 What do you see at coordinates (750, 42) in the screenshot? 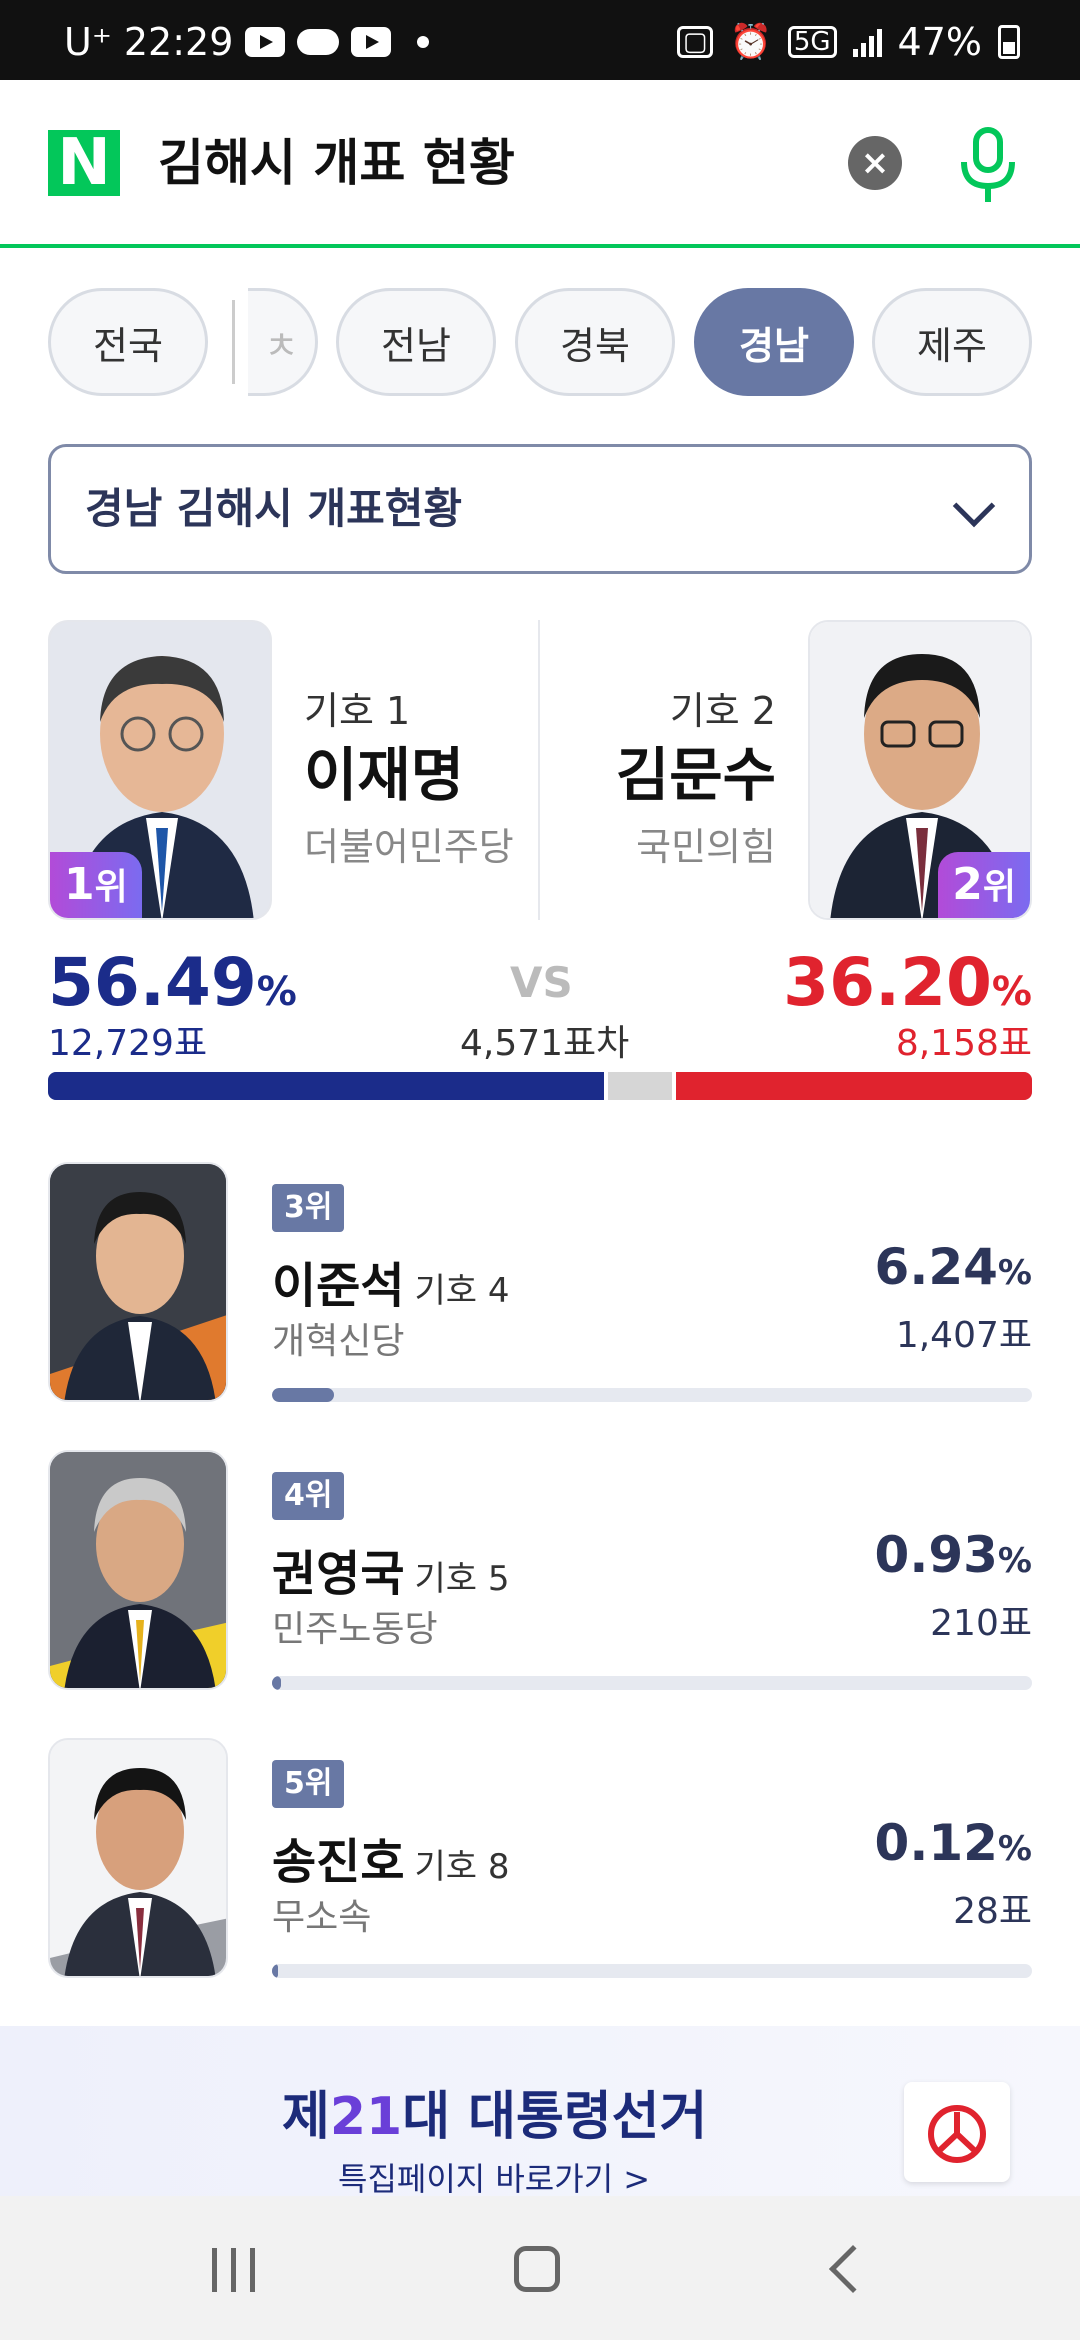
I see `alarm-icon: ⏰` at bounding box center [750, 42].